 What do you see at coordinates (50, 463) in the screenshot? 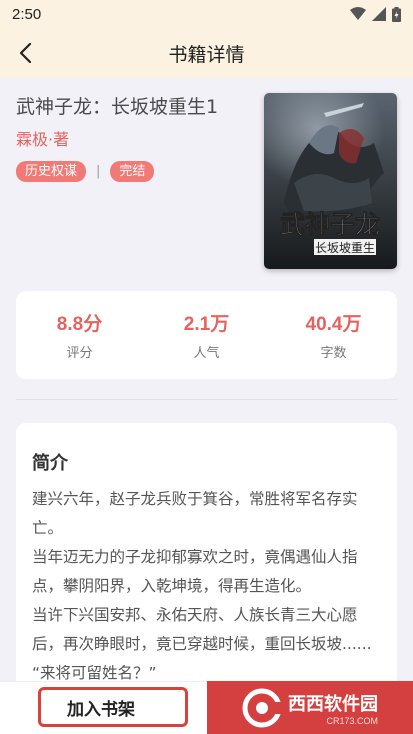
I see `intro-heading: 简介` at bounding box center [50, 463].